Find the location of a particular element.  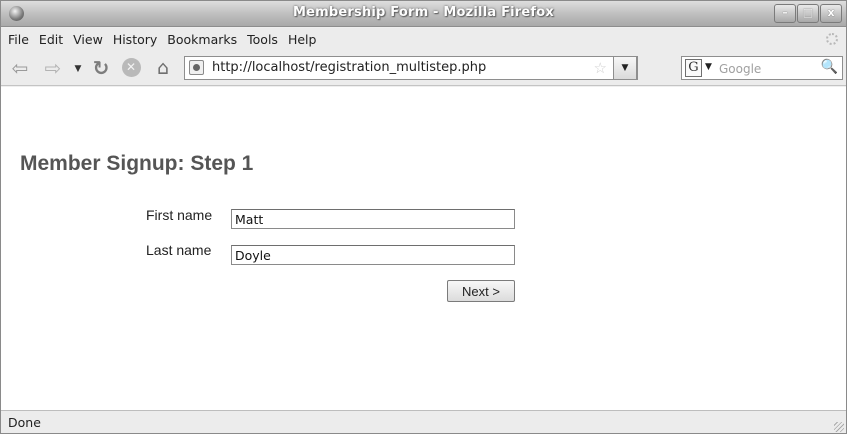

throbber-icon is located at coordinates (832, 39).